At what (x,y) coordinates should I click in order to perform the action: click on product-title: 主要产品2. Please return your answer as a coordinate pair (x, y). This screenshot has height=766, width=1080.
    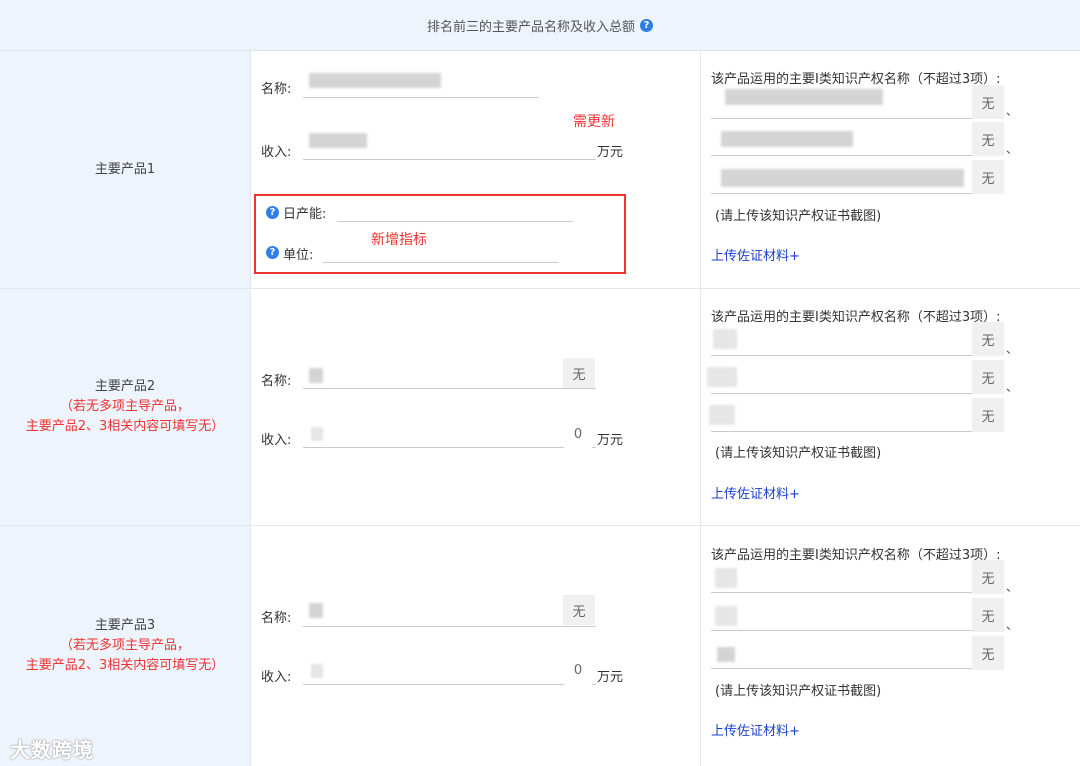
    Looking at the image, I should click on (125, 386).